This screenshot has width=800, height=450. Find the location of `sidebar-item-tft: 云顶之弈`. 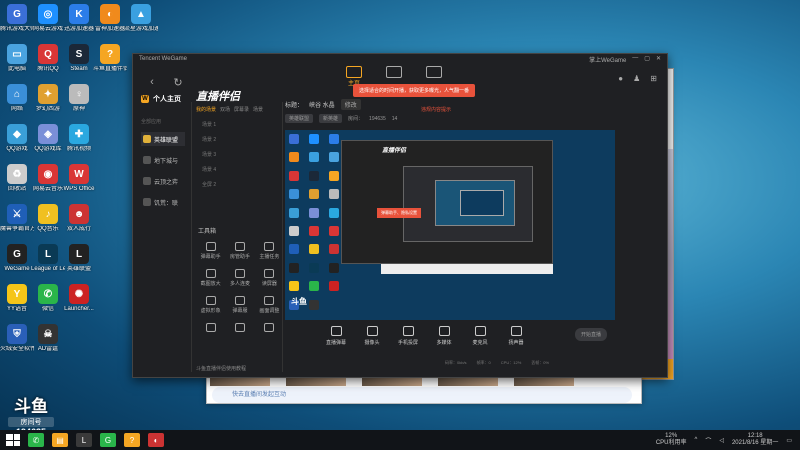

sidebar-item-tft: 云顶之弈 is located at coordinates (163, 181).